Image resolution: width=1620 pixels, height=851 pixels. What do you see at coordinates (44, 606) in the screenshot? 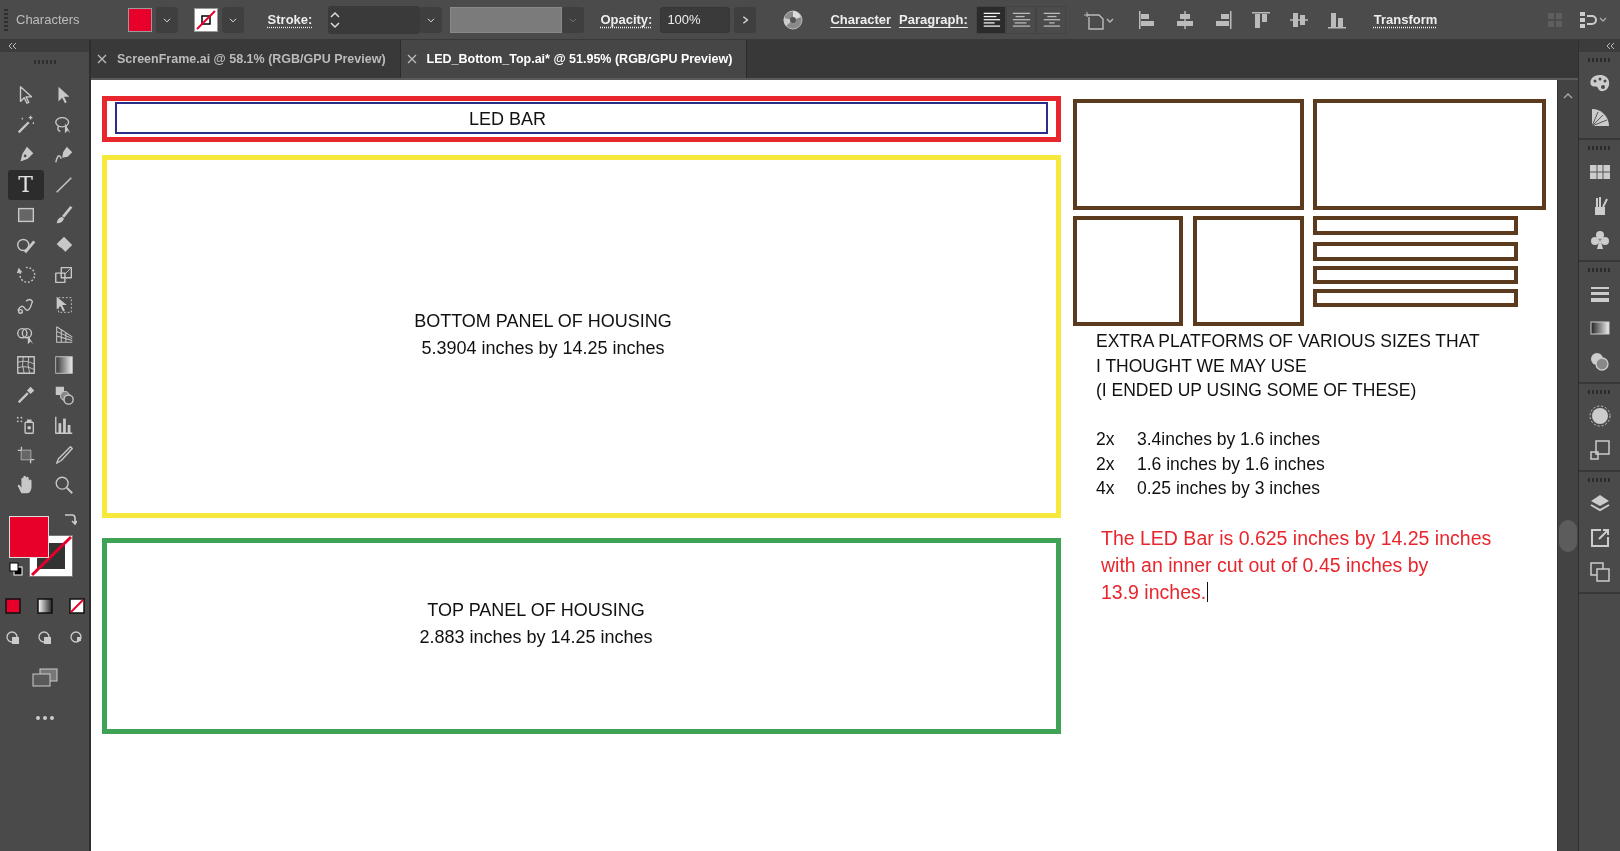
I see `gradient-mode-icon` at bounding box center [44, 606].